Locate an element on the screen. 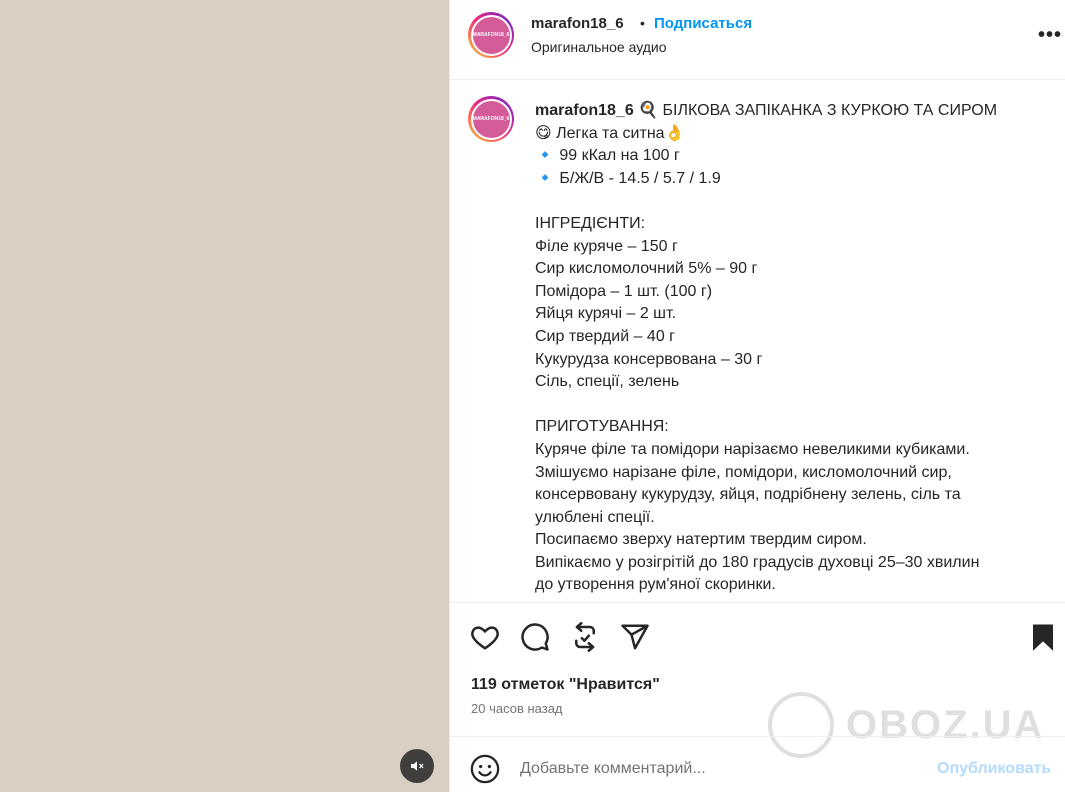 This screenshot has width=1065, height=792. caption-line: ПРИГОТУВАННЯ: is located at coordinates (602, 427).